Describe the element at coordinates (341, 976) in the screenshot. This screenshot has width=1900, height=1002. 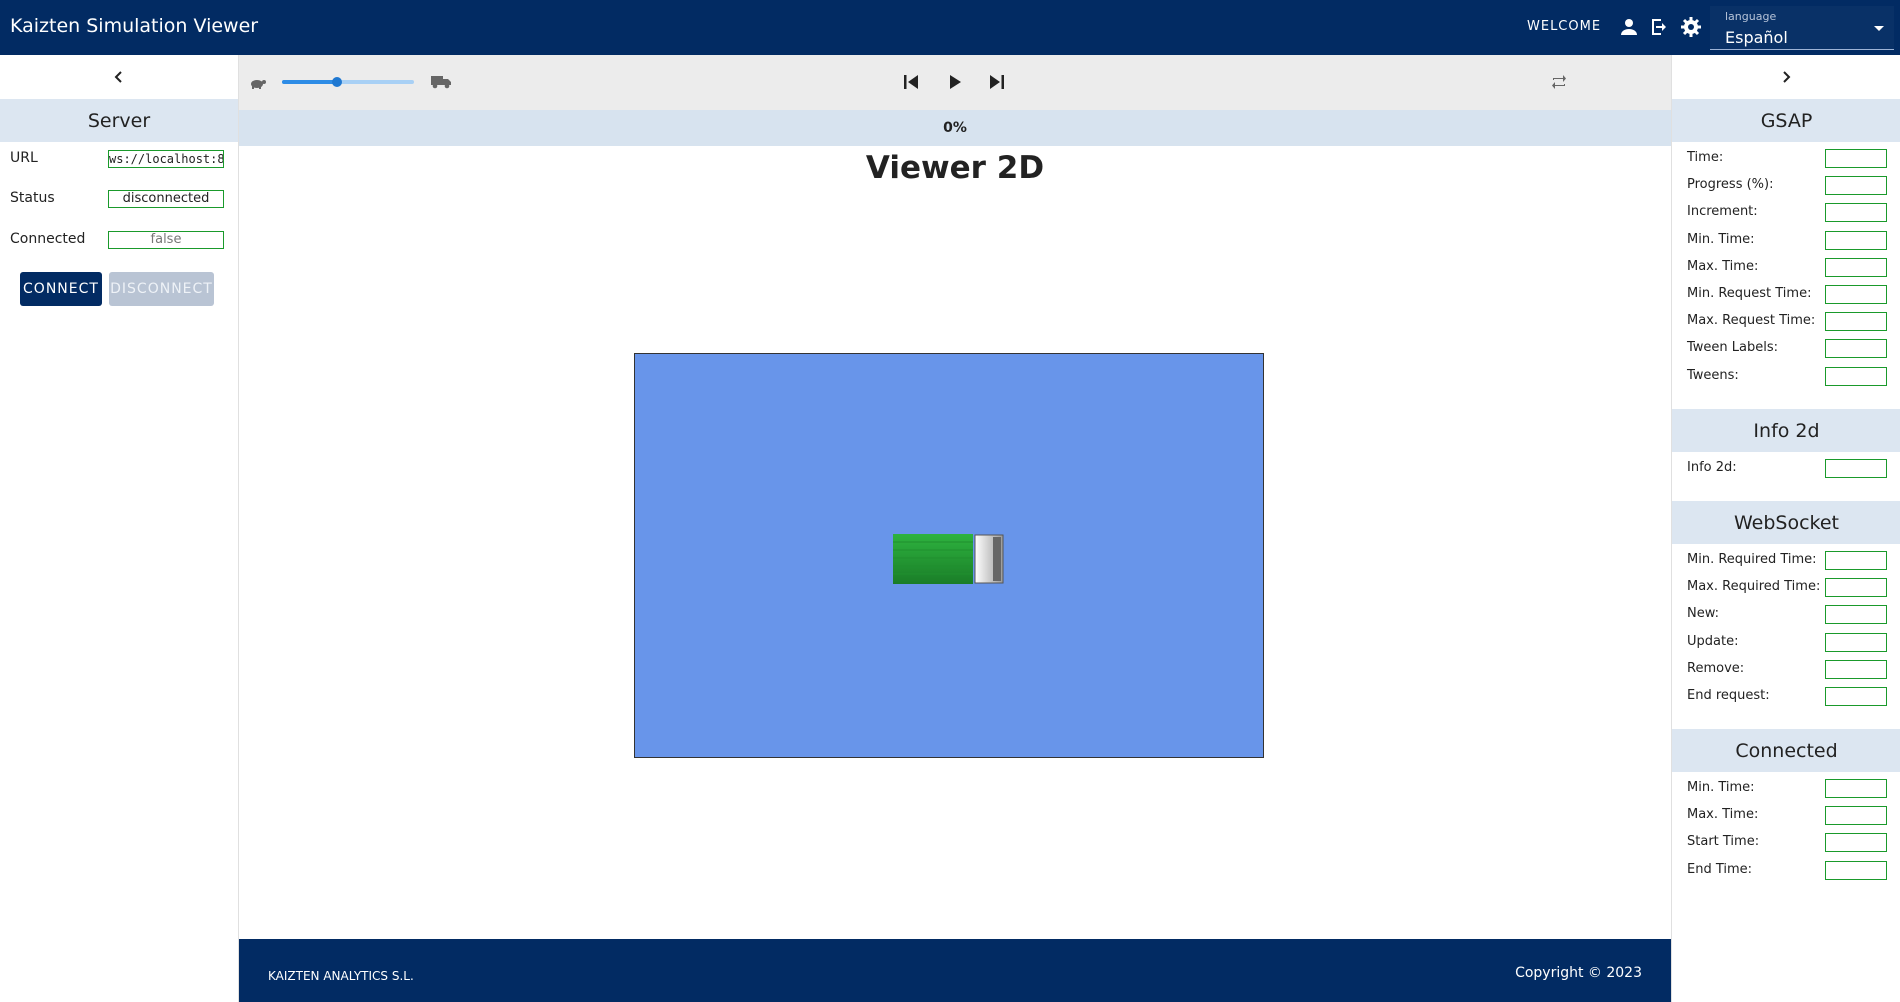
I see `footer-company: KAIZTEN ANALYTICS S.L.` at that location.